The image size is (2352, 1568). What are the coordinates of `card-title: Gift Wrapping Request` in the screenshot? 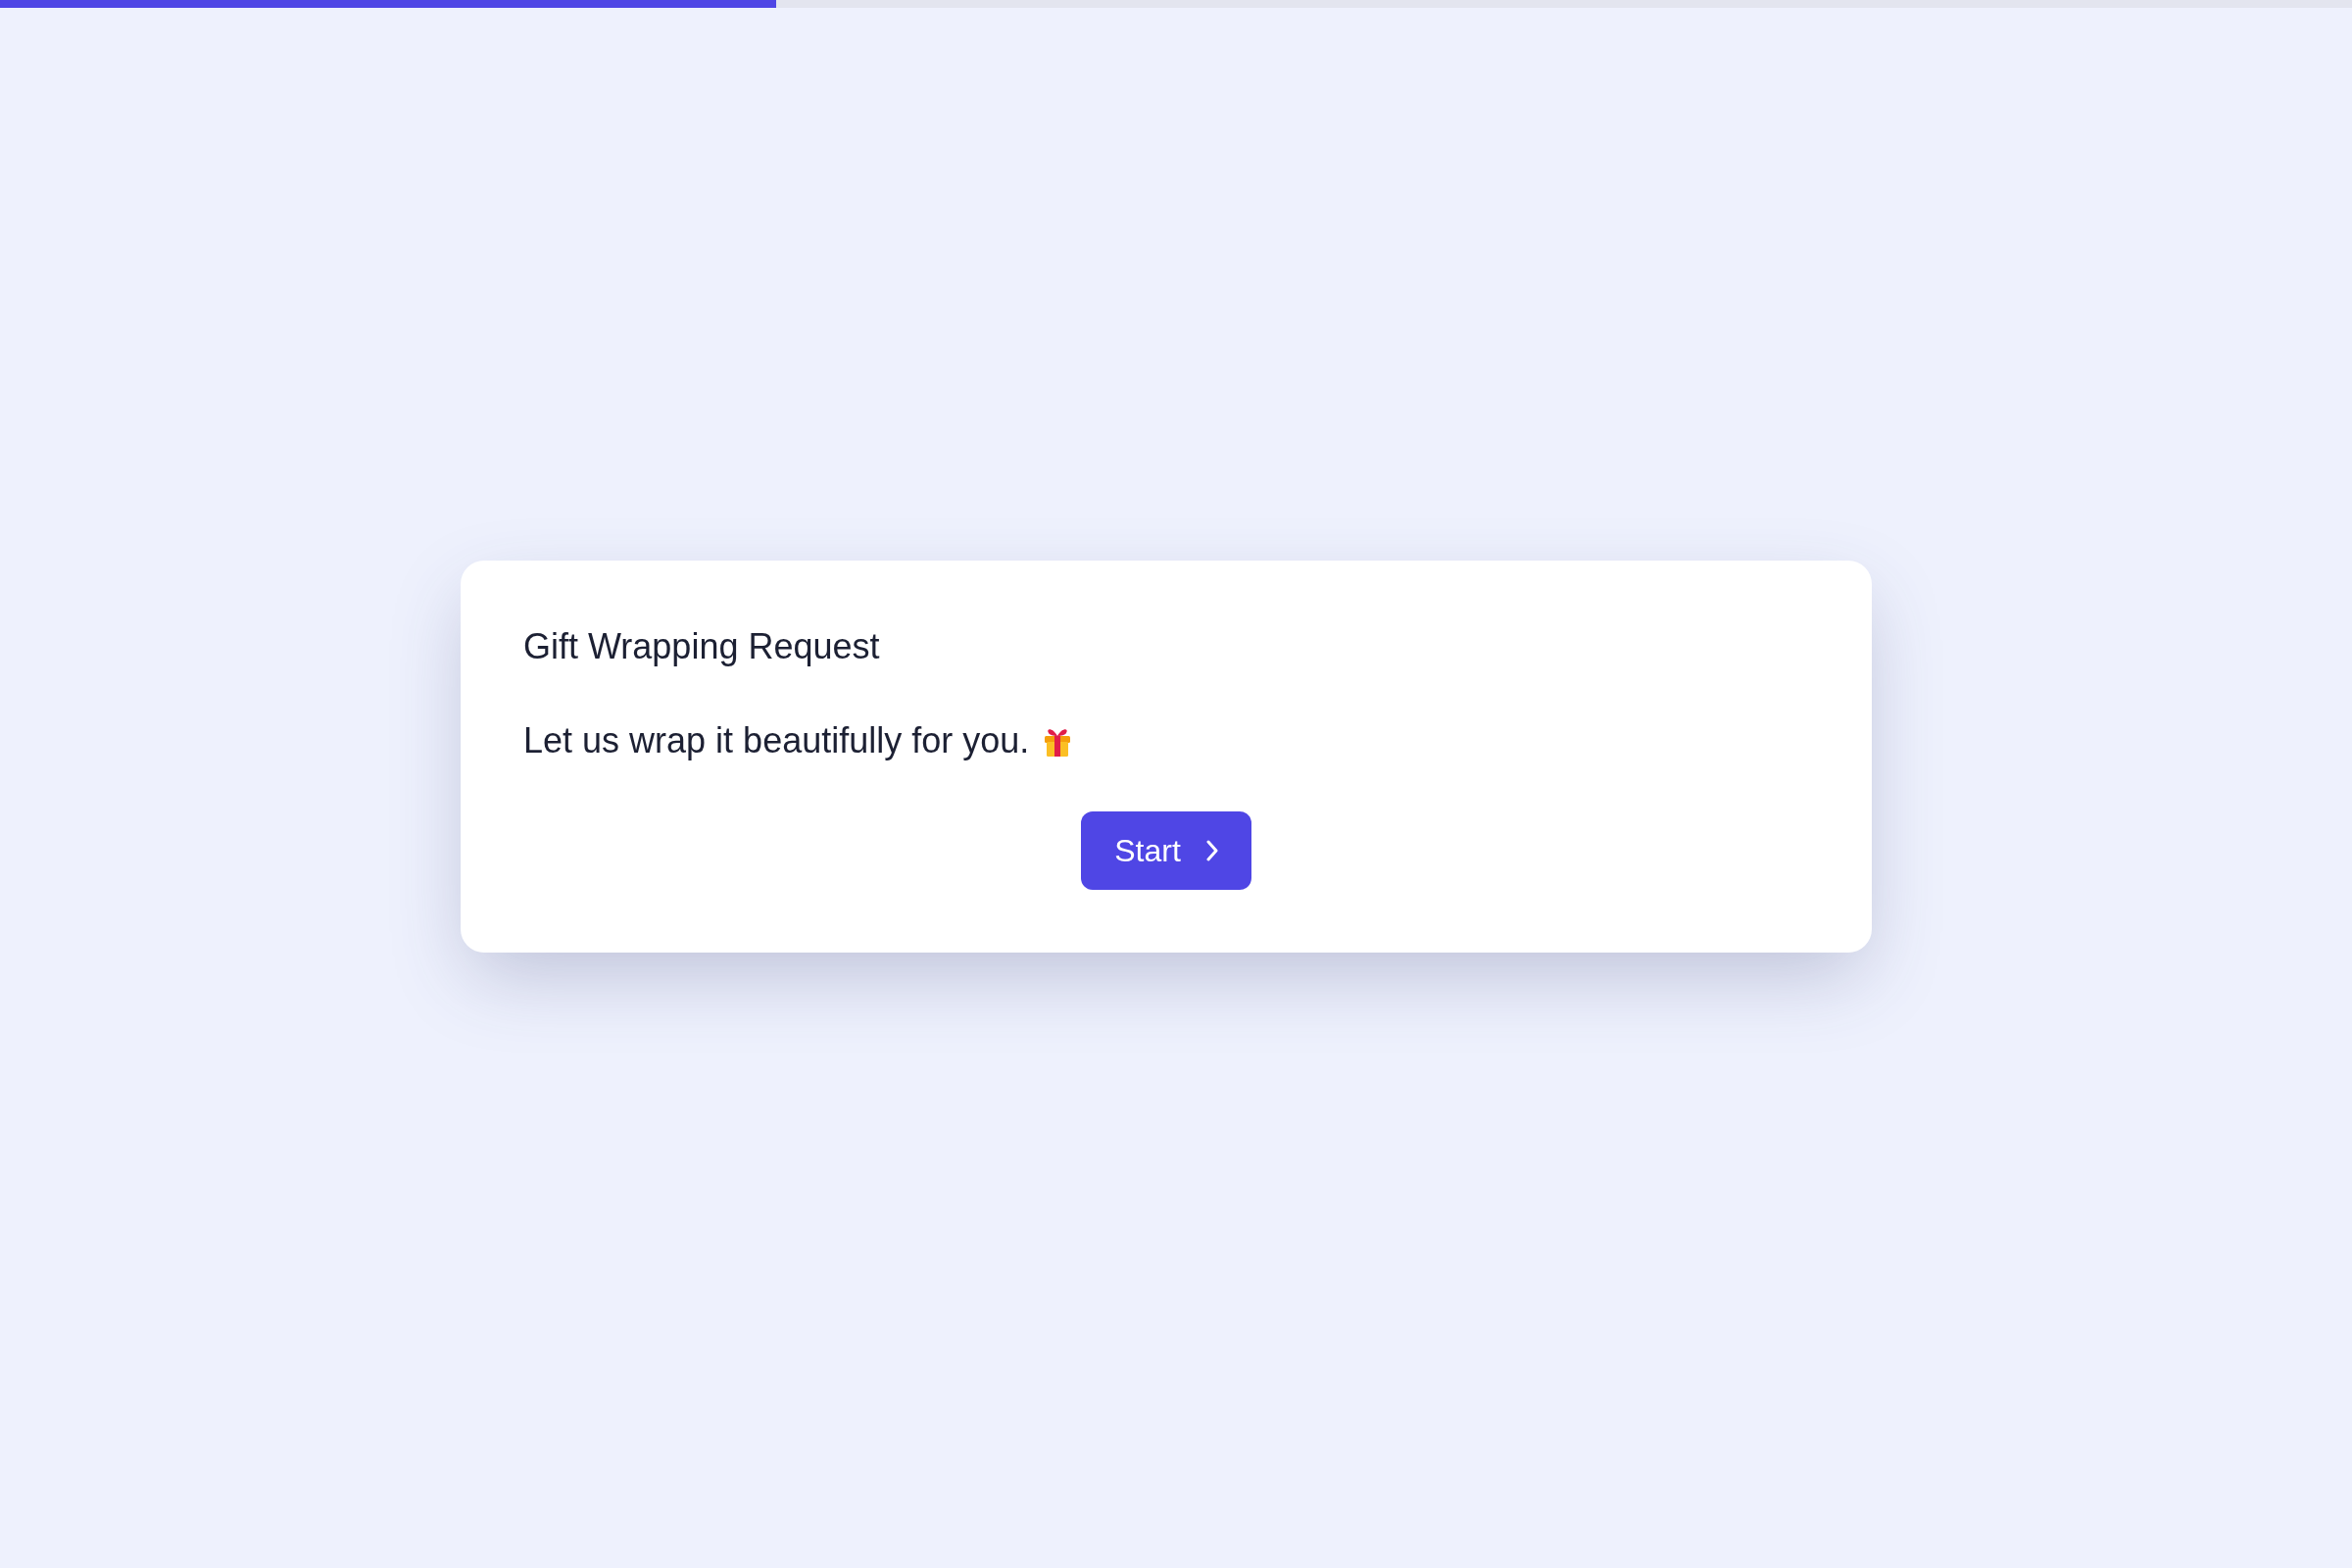 It's located at (701, 646).